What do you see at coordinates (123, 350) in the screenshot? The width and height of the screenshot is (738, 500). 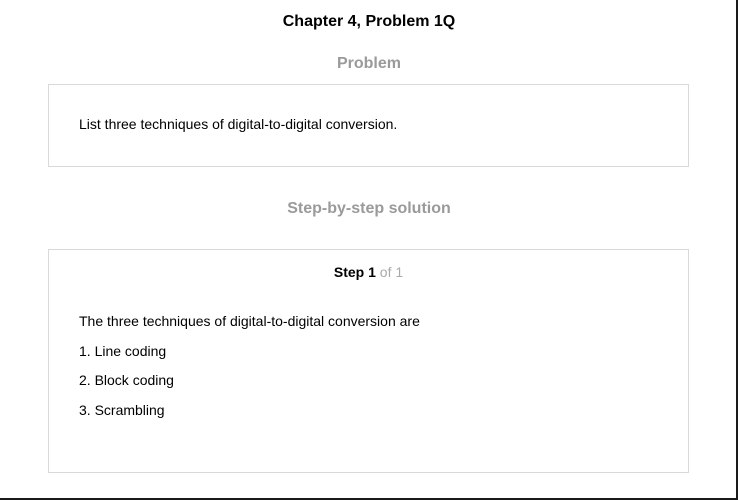 I see `solution-line: 1. Line coding` at bounding box center [123, 350].